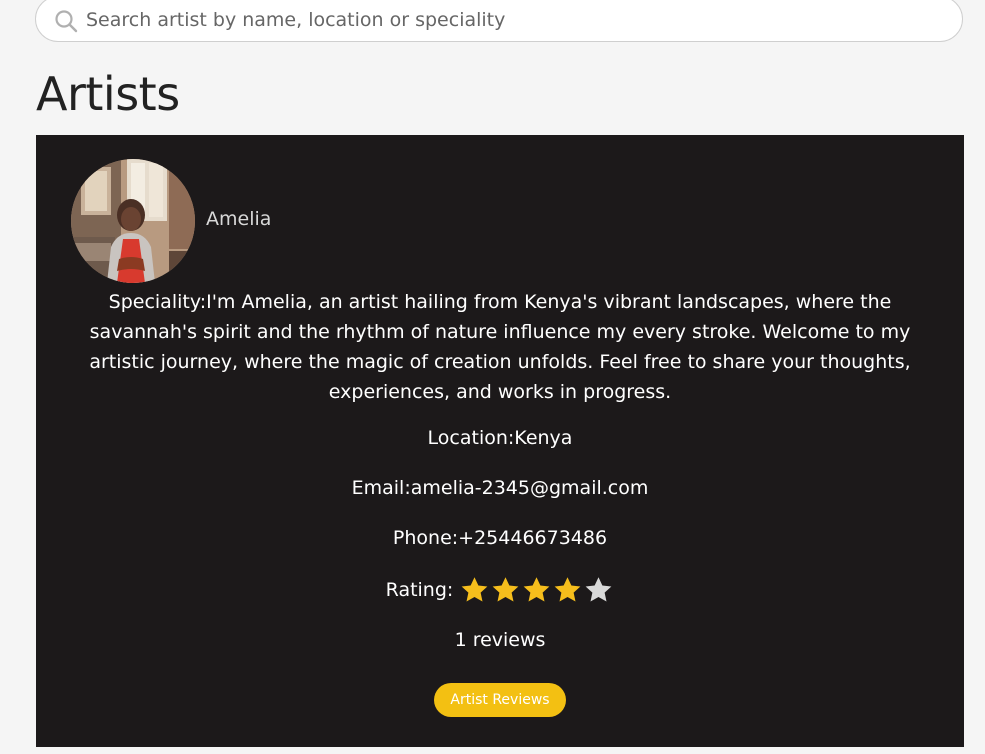  I want to click on search-icon, so click(66, 21).